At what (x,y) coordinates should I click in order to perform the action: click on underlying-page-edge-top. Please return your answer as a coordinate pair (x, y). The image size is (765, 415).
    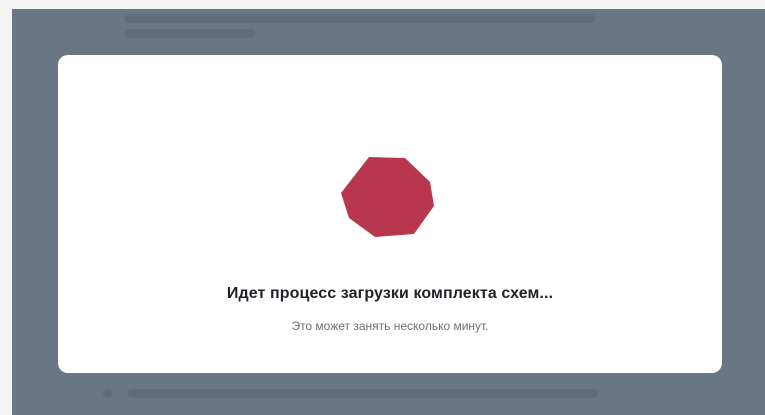
    Looking at the image, I should click on (382, 4).